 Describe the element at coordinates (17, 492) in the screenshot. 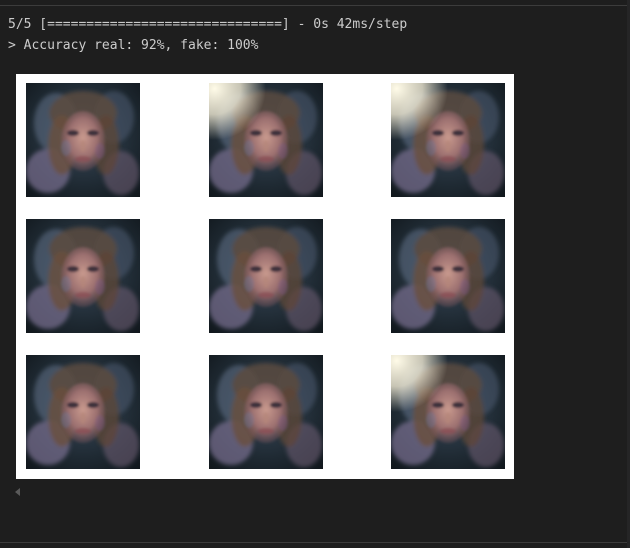

I see `scroll-left-arrow-icon` at that location.